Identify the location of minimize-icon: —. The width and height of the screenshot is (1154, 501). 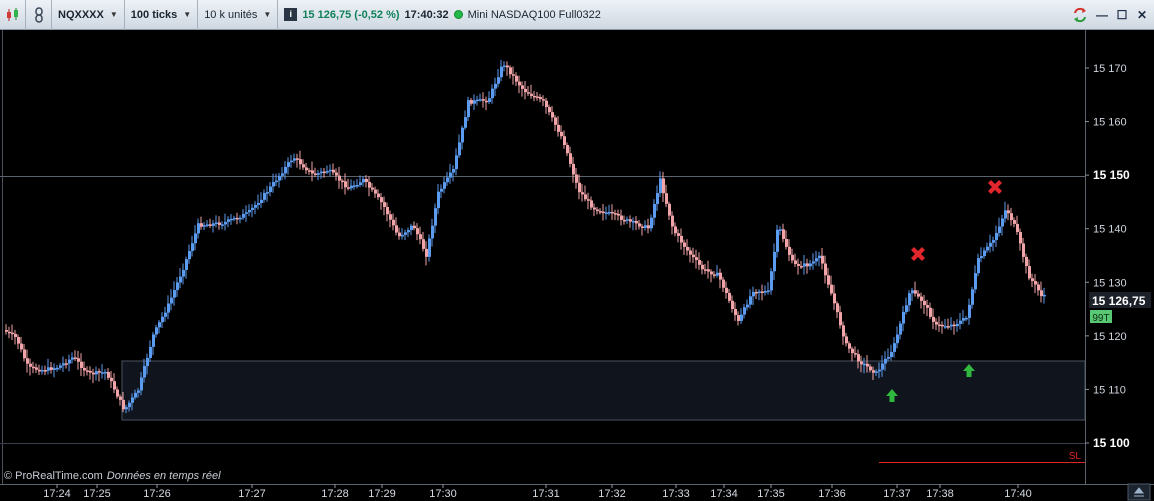
(1102, 15).